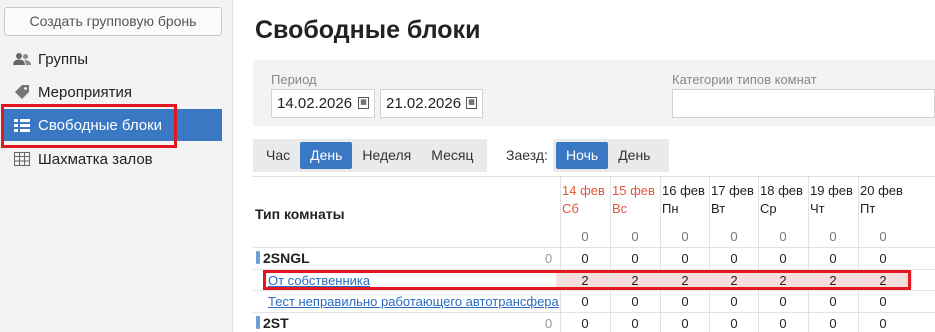 The image size is (935, 332). I want to click on scale-week-button: Неделя, so click(386, 155).